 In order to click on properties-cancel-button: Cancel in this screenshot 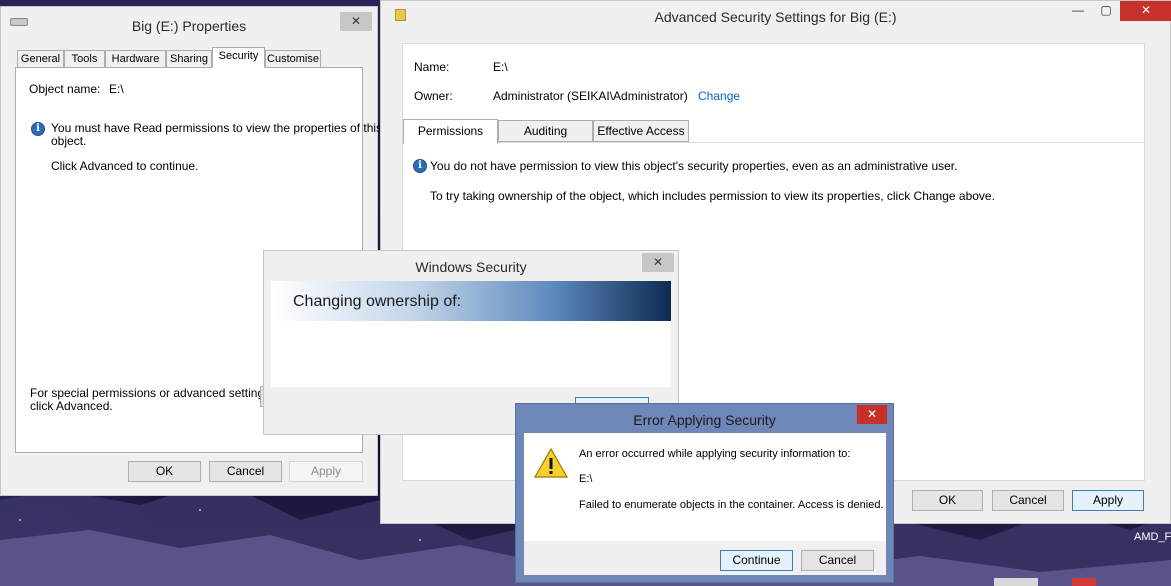, I will do `click(245, 471)`.